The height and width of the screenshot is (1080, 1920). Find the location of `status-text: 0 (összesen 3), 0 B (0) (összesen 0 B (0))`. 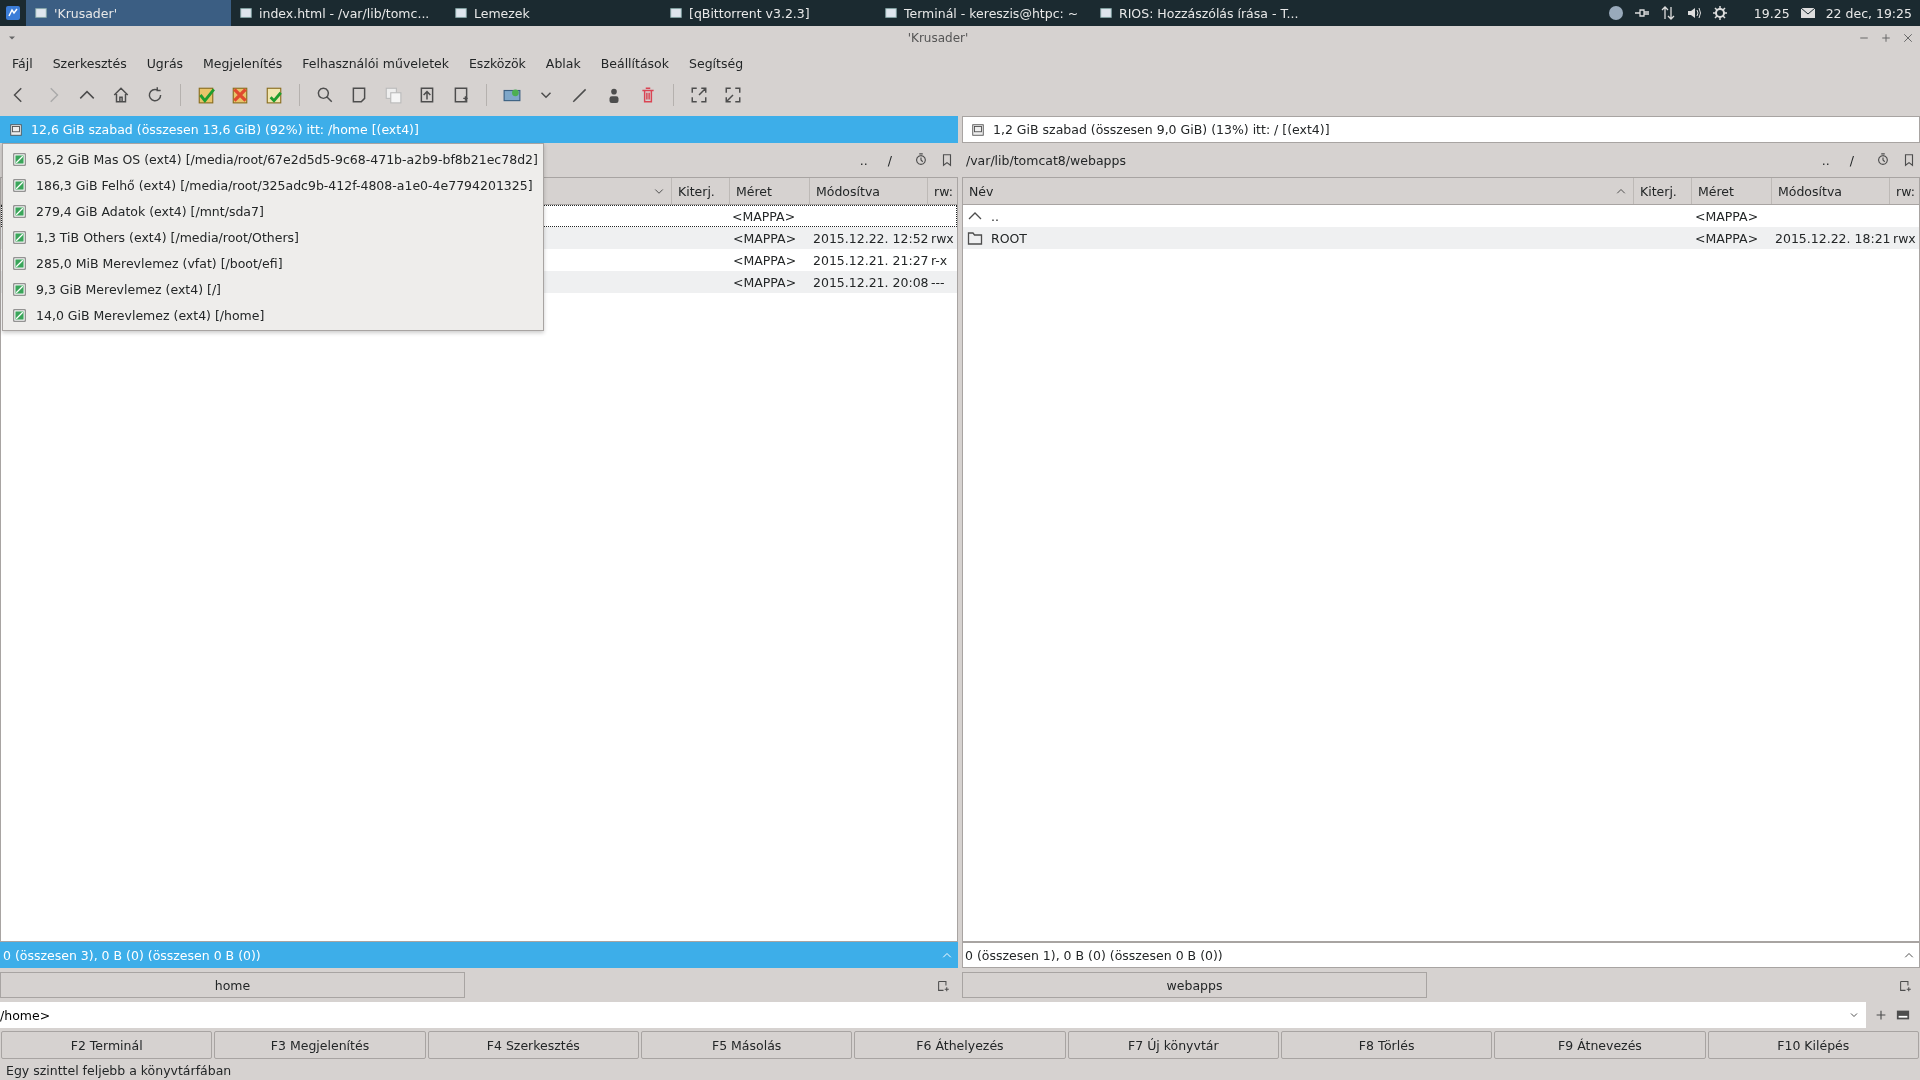

status-text: 0 (összesen 3), 0 B (0) (összesen 0 B (0)) is located at coordinates (132, 955).